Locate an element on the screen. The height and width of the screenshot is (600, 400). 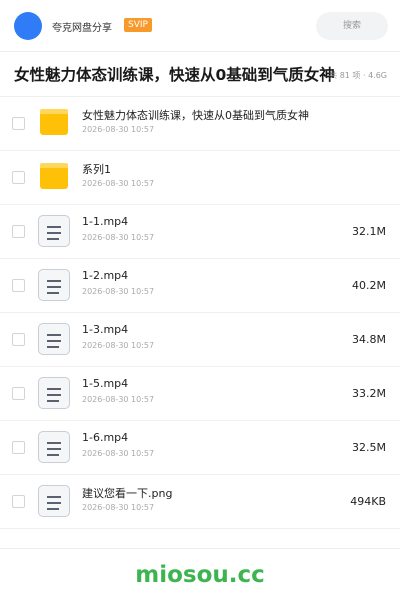
user-name: 夸克网盘分享 is located at coordinates (82, 26).